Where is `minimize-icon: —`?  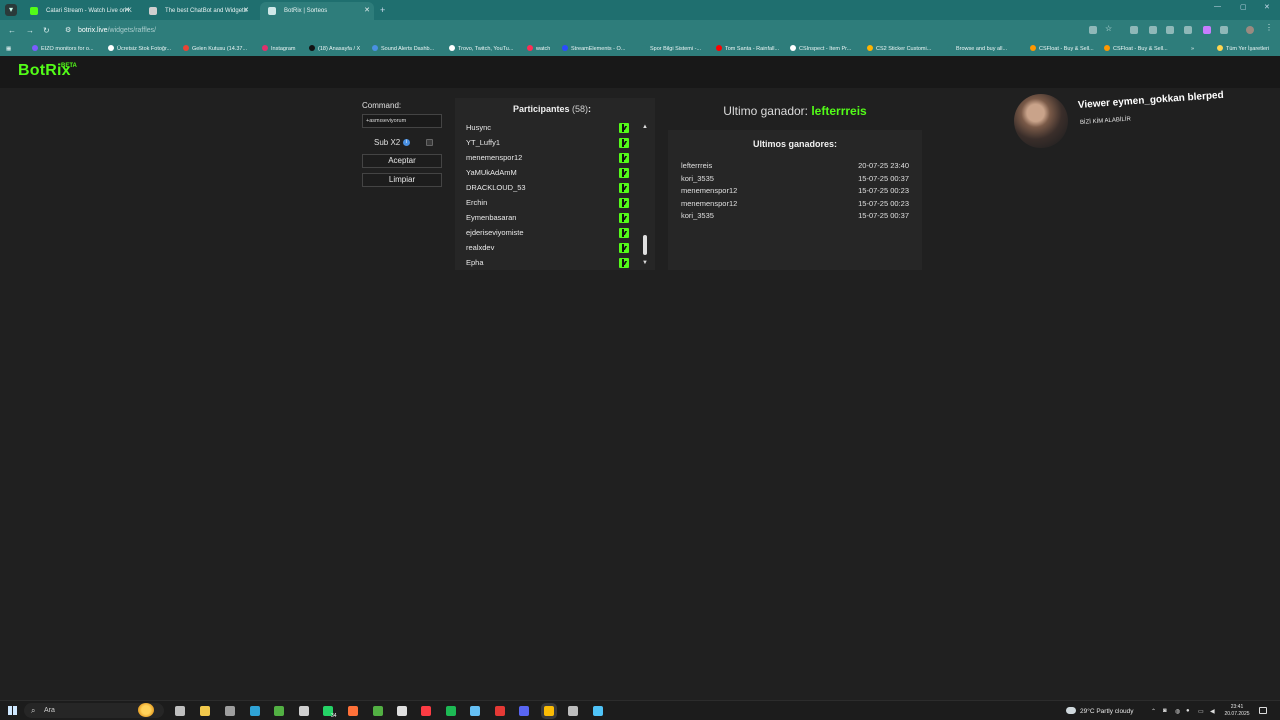
minimize-icon: — is located at coordinates (1217, 6).